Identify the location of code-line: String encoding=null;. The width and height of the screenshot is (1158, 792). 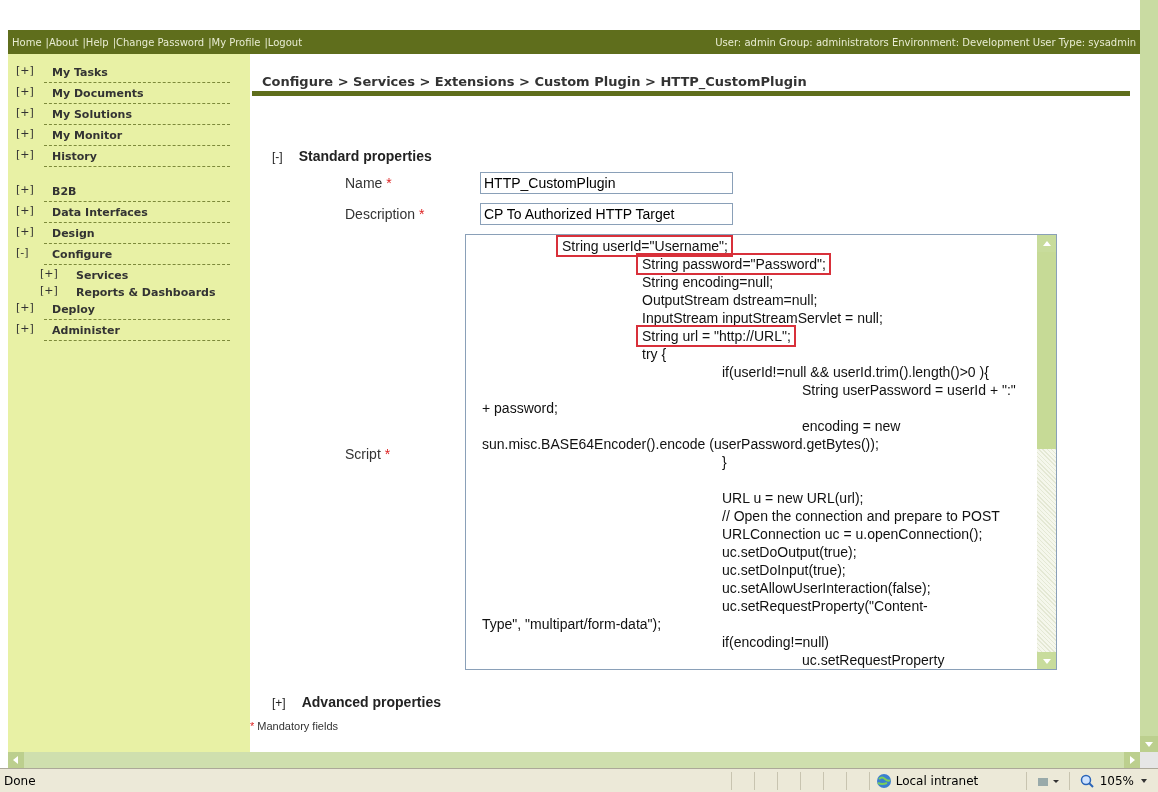
(708, 282).